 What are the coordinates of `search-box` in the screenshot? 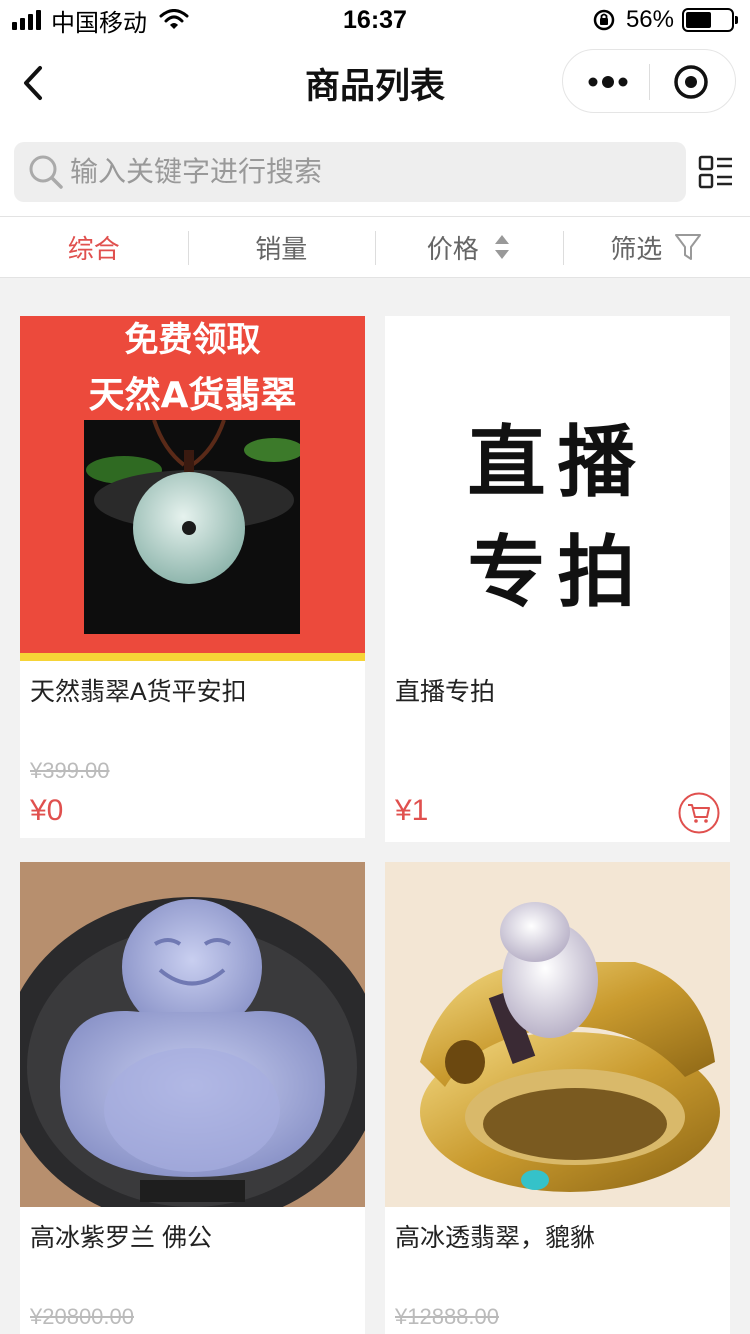 It's located at (350, 172).